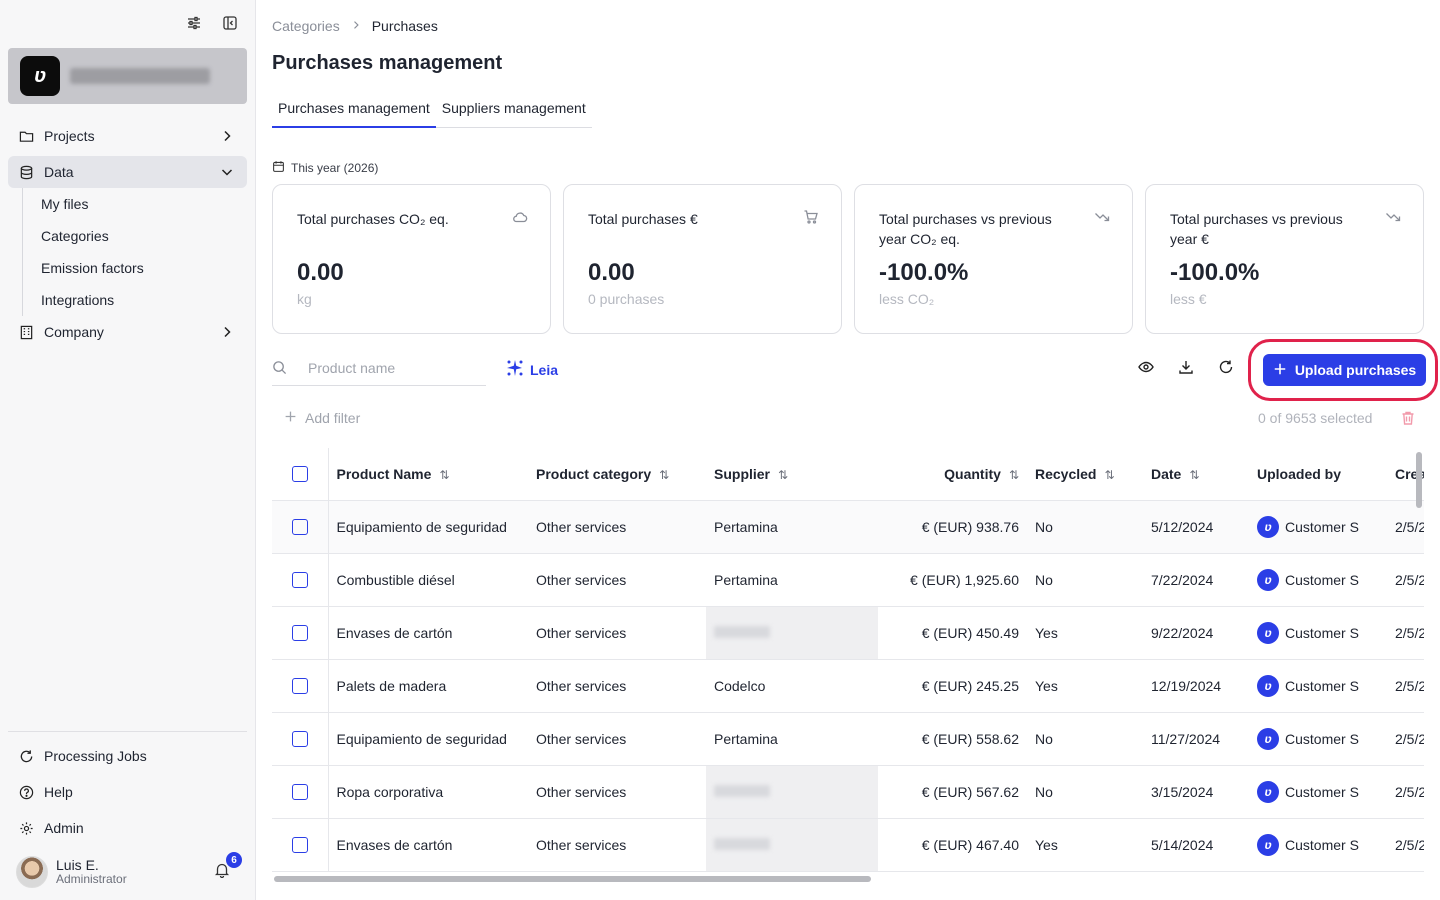 The image size is (1440, 900). I want to click on search-box, so click(379, 368).